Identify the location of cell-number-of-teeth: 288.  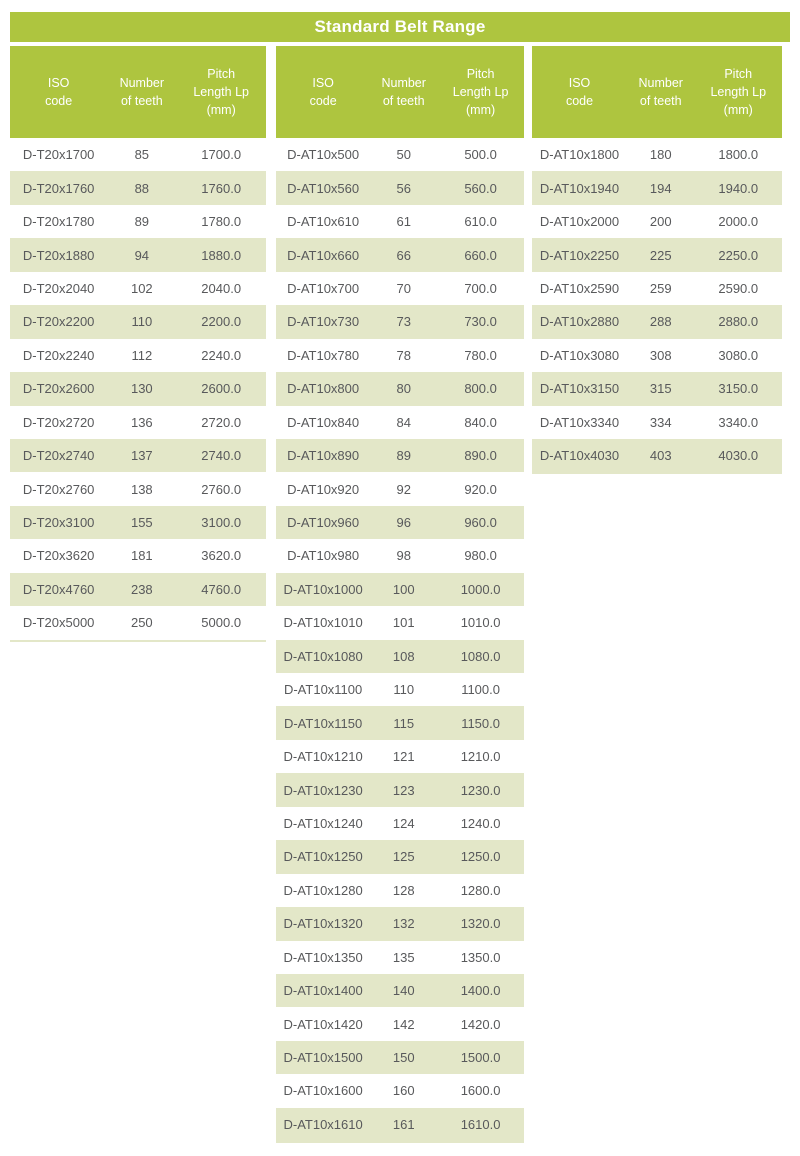
(660, 322).